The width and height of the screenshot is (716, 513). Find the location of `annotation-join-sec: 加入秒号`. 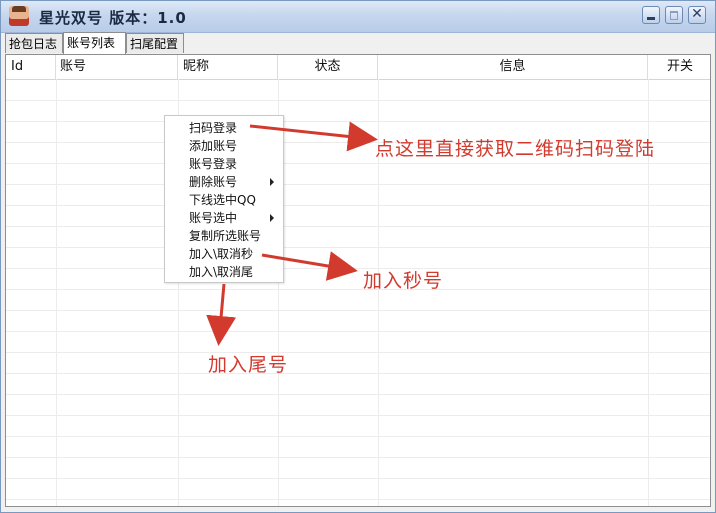

annotation-join-sec: 加入秒号 is located at coordinates (403, 281).